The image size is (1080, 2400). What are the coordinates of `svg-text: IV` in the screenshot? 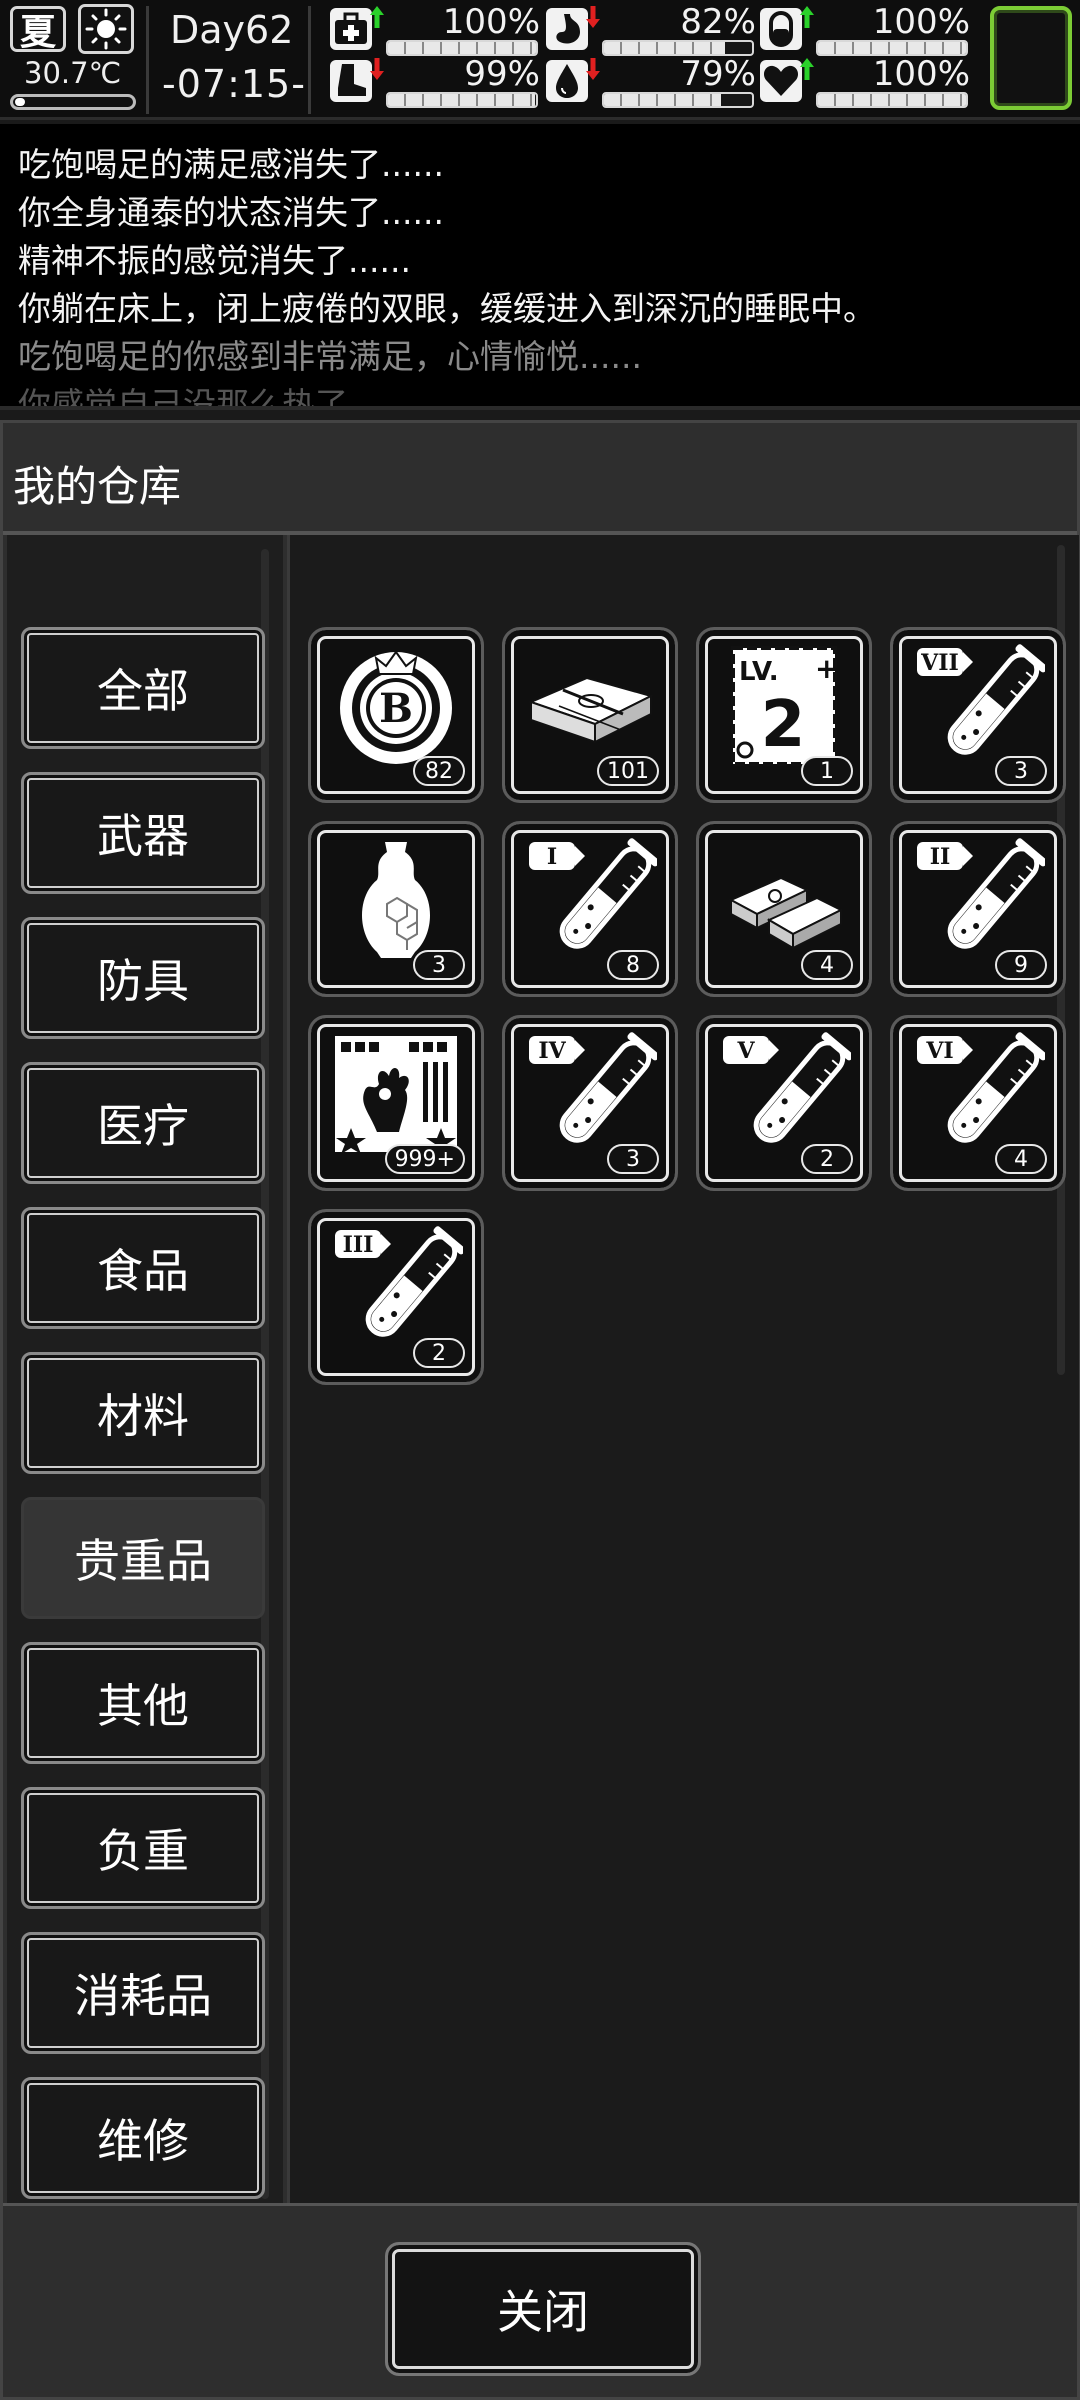 It's located at (552, 1051).